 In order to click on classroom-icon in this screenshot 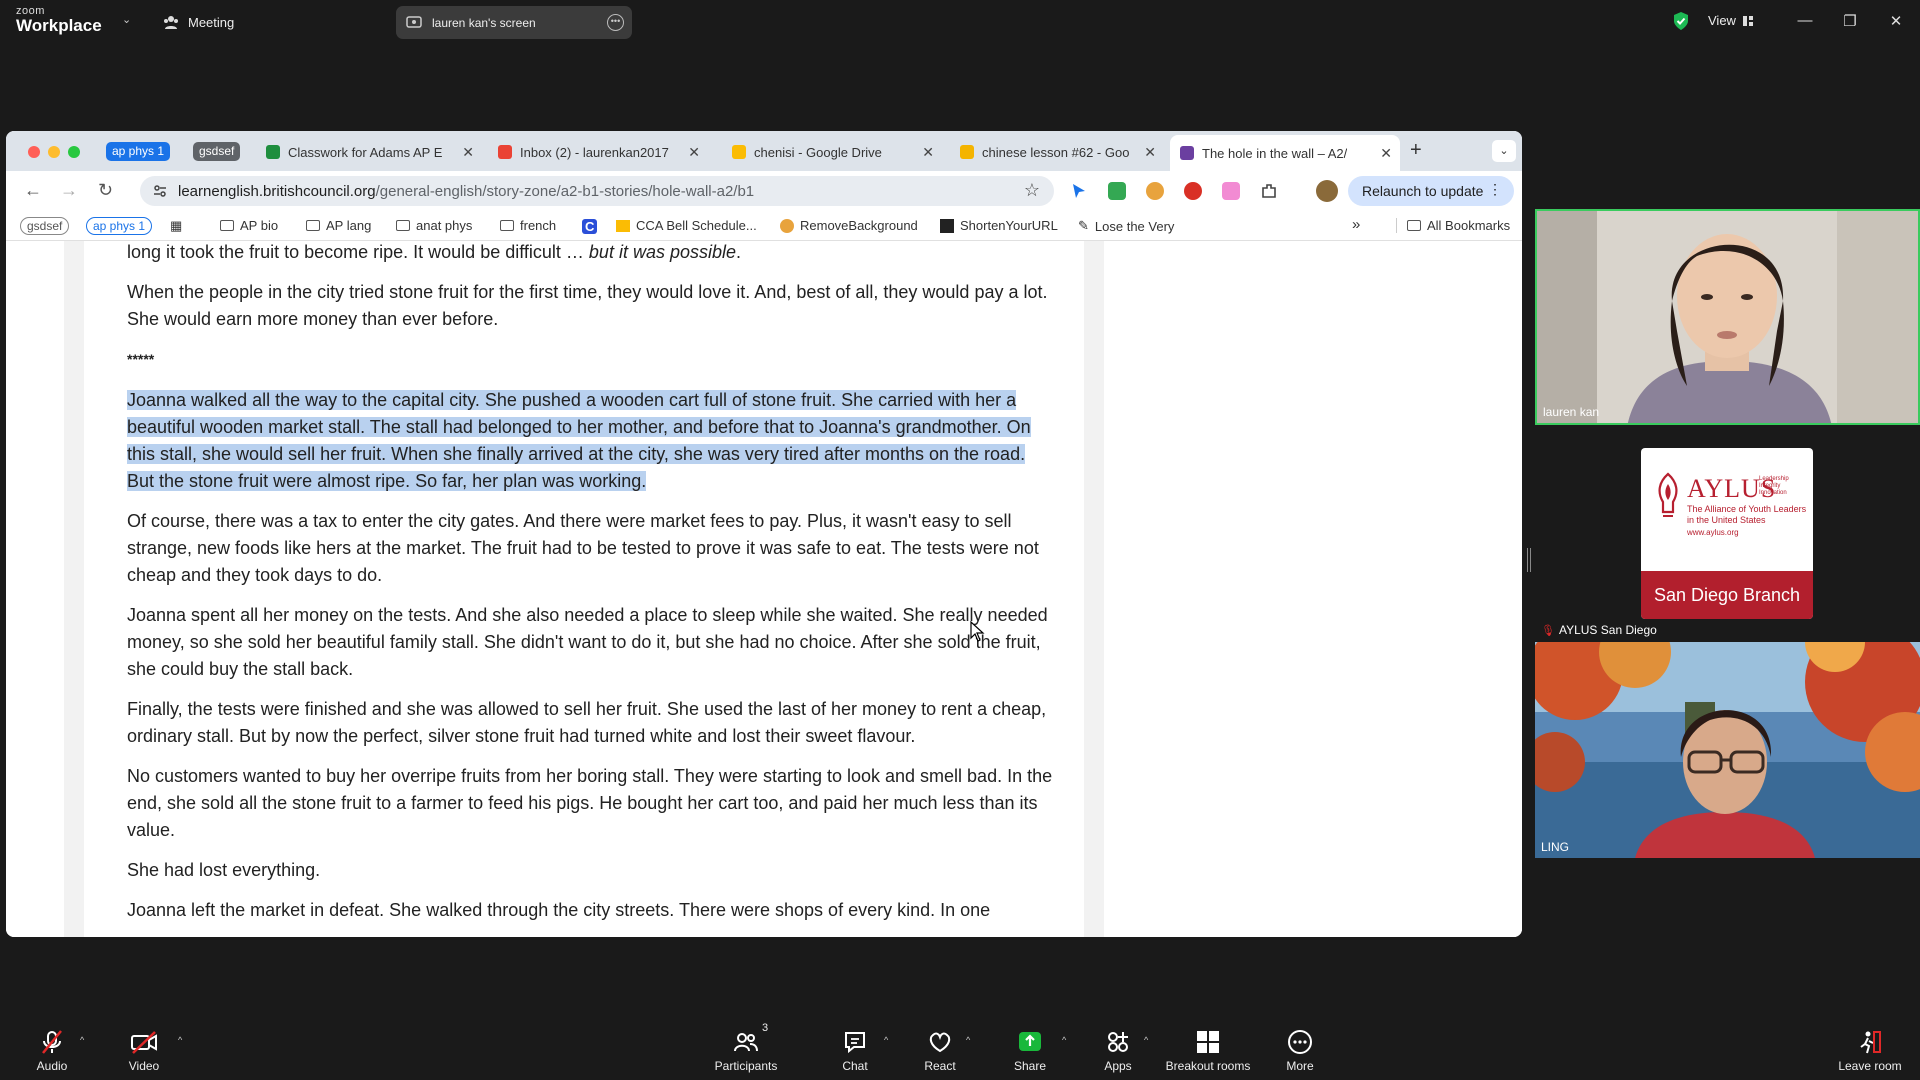, I will do `click(273, 152)`.